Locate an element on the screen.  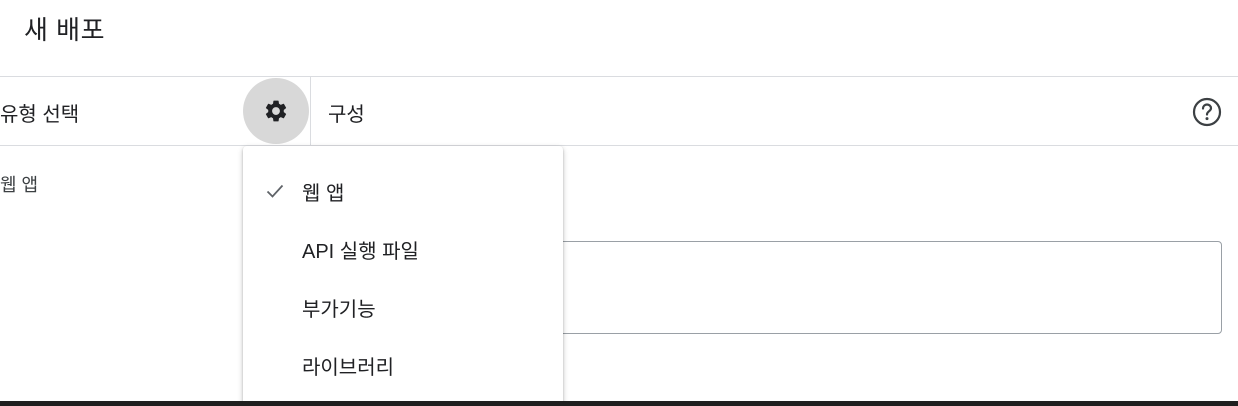
menu-item-label: 웹 앱 is located at coordinates (323, 193).